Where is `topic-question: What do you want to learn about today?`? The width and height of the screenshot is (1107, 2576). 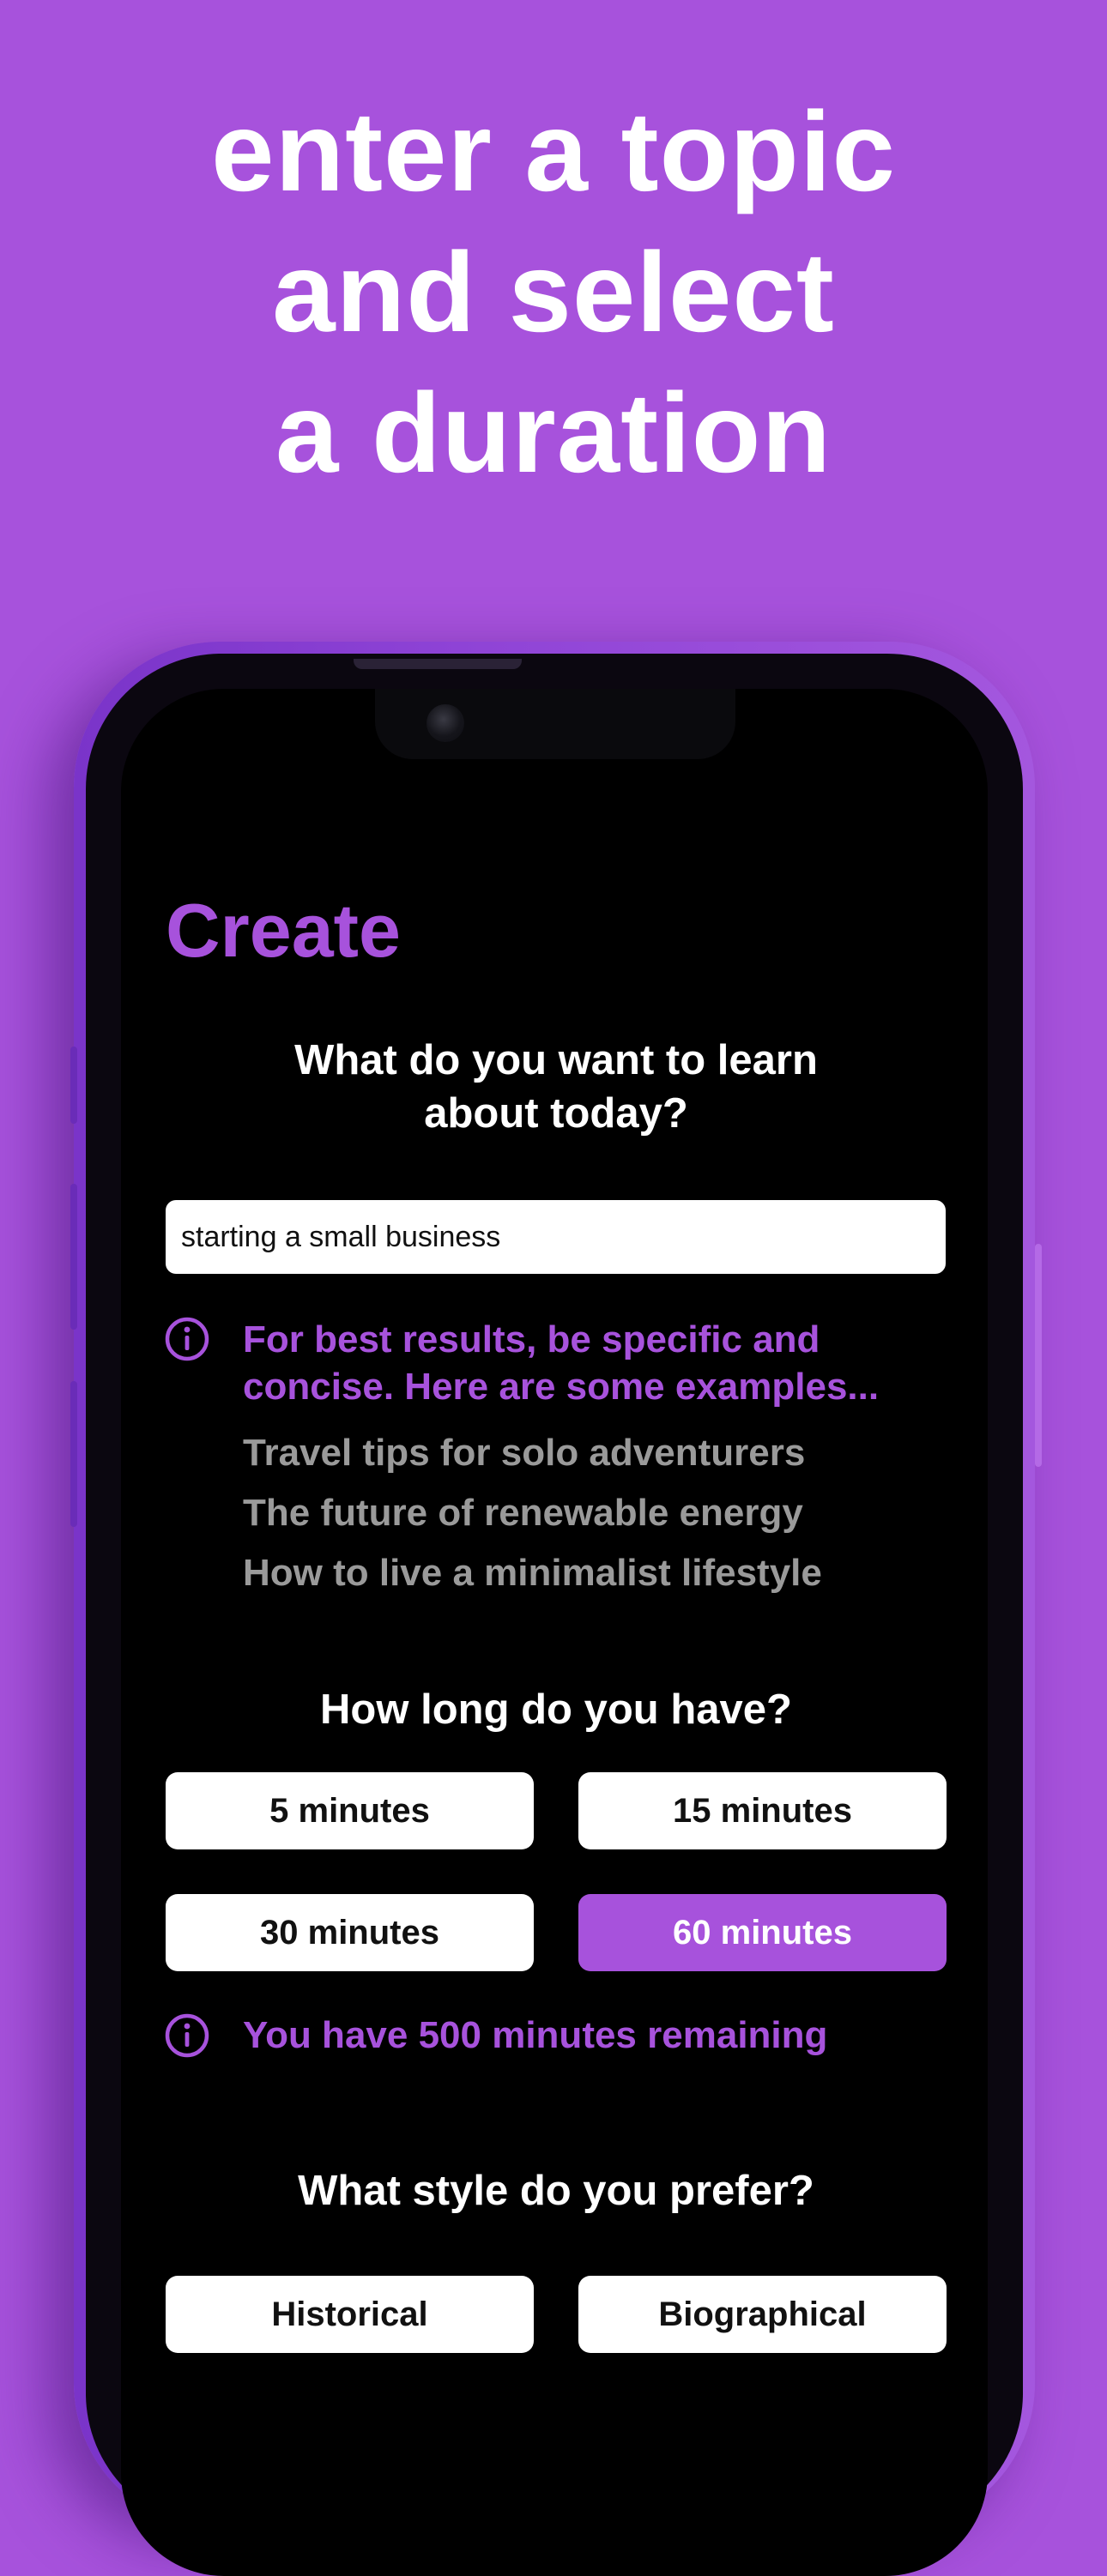
topic-question: What do you want to learn about today? is located at coordinates (556, 1087).